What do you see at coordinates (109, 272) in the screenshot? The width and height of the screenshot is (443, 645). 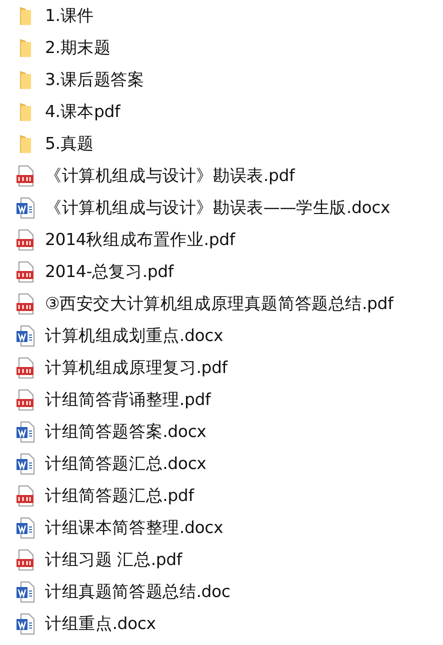 I see `file-name: 2014-总复习.pdf` at bounding box center [109, 272].